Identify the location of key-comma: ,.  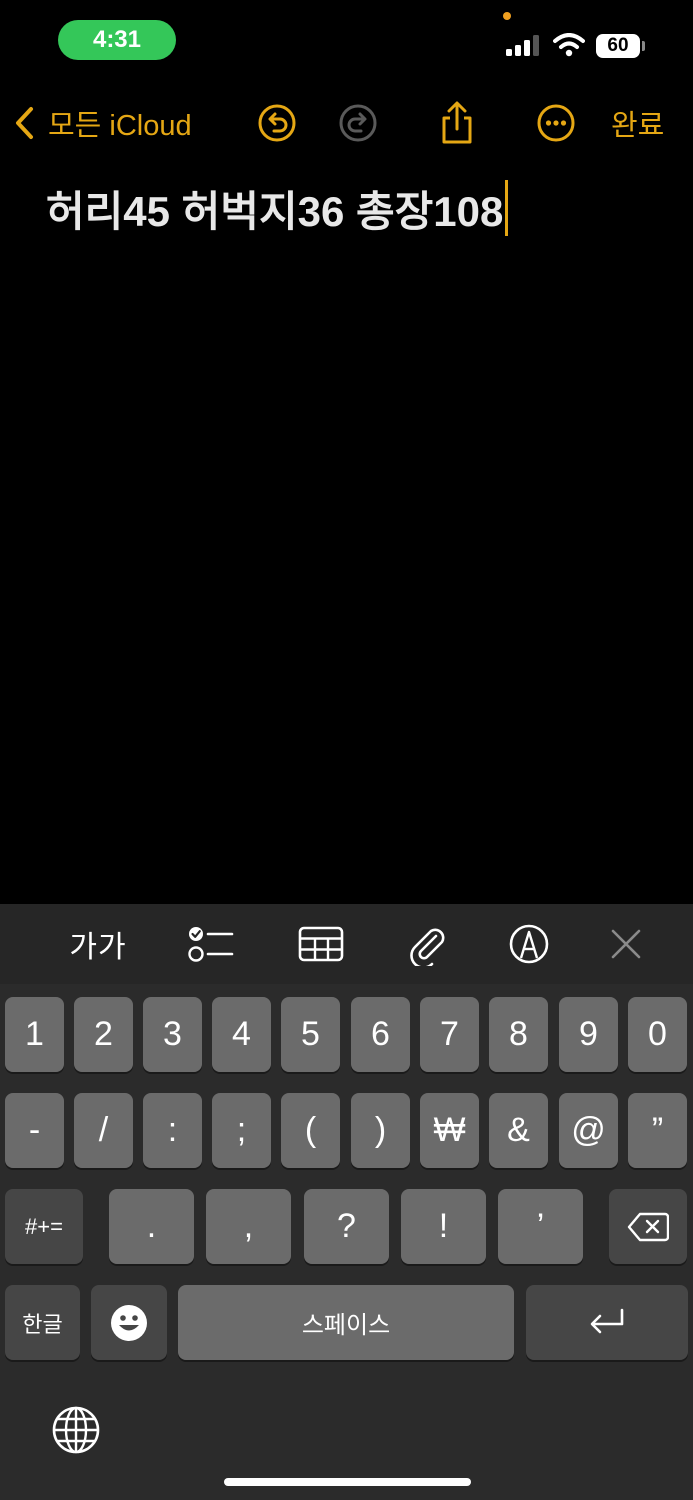
(248, 1226).